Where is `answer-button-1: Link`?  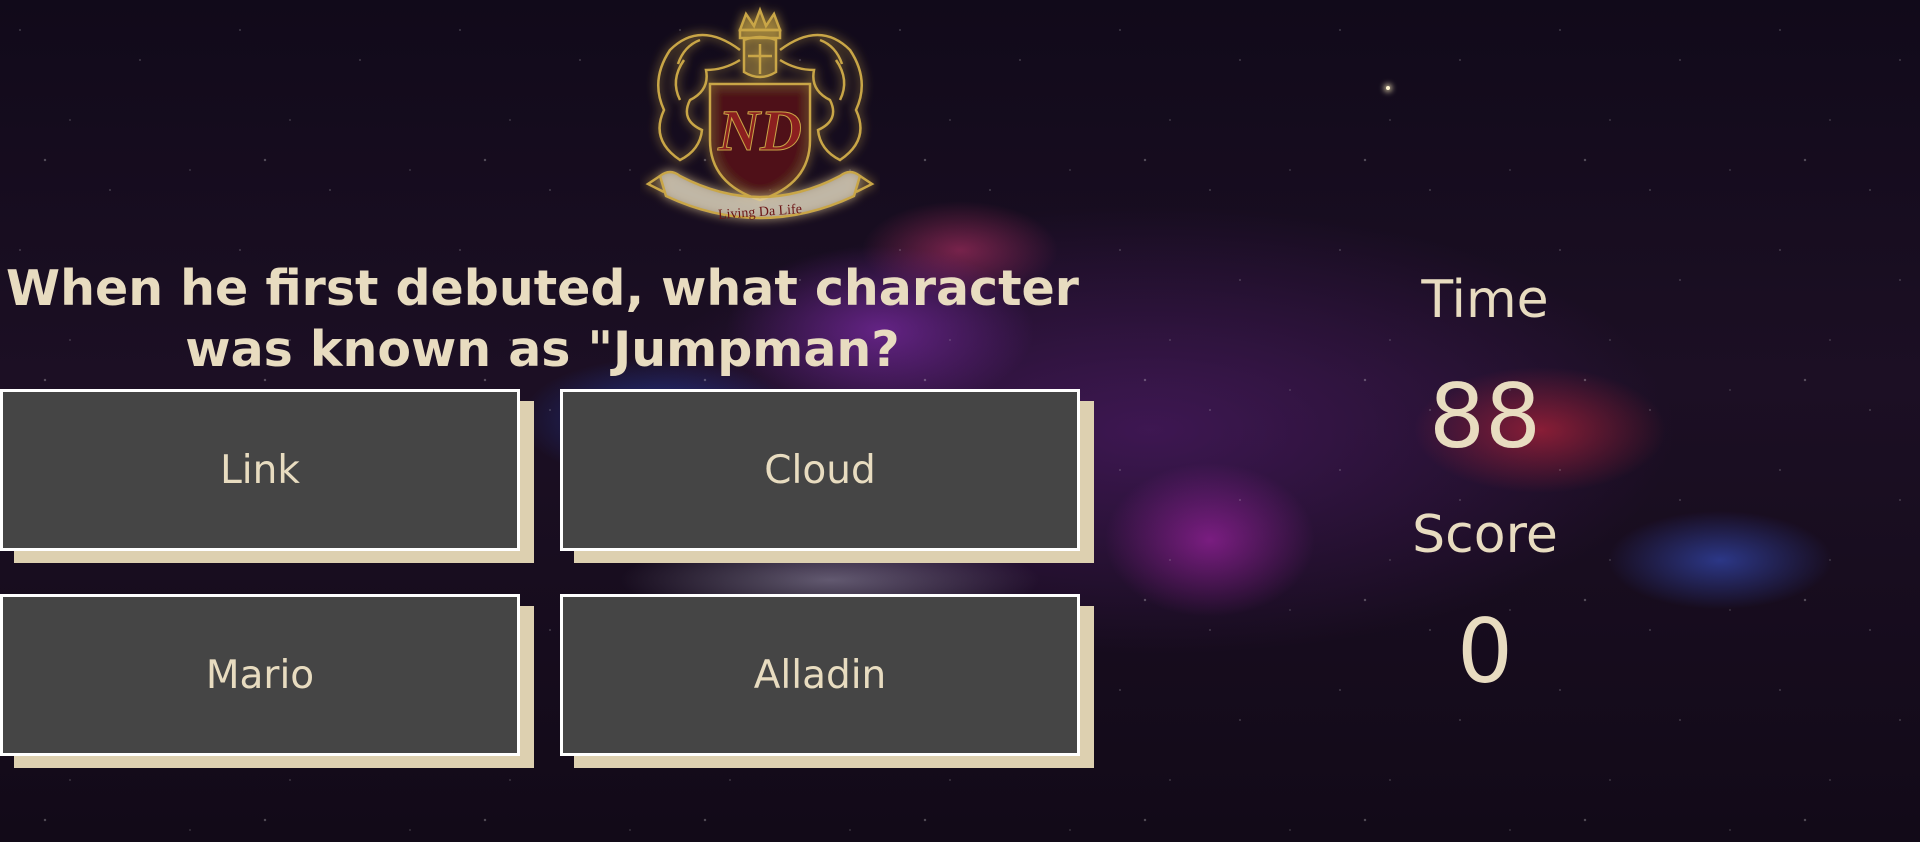
answer-button-1: Link is located at coordinates (260, 470).